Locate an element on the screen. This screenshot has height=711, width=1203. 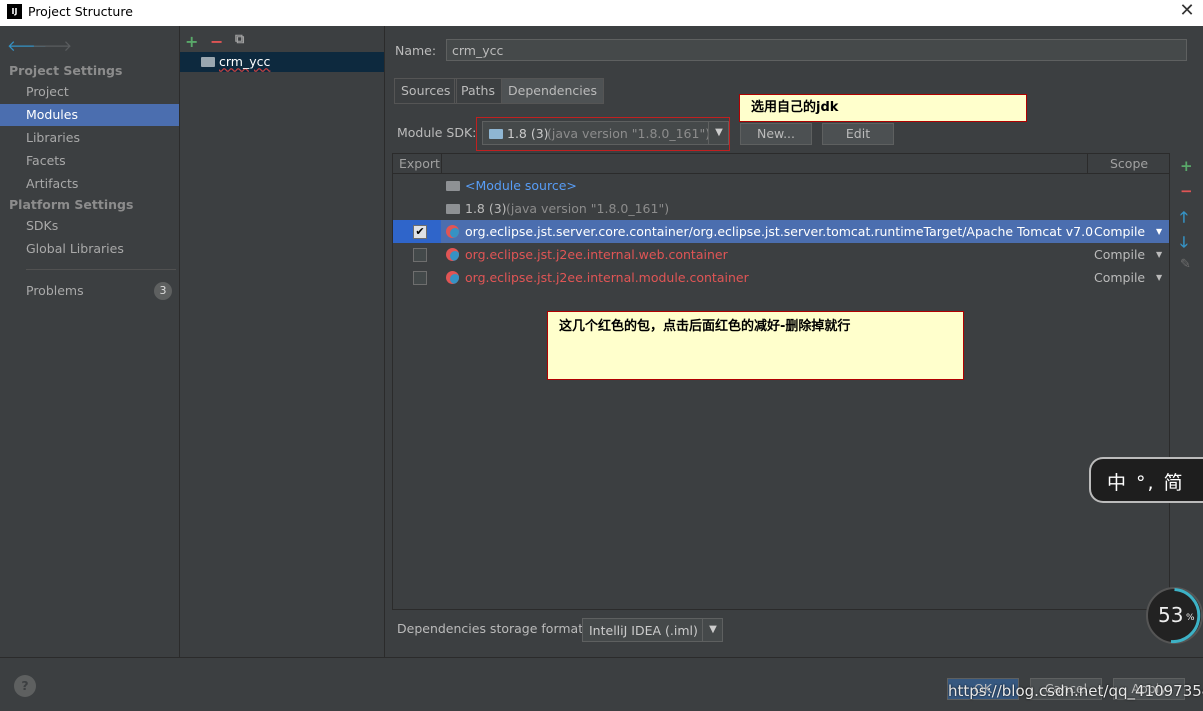
move-up-icon: 🡑 is located at coordinates (1184, 219).